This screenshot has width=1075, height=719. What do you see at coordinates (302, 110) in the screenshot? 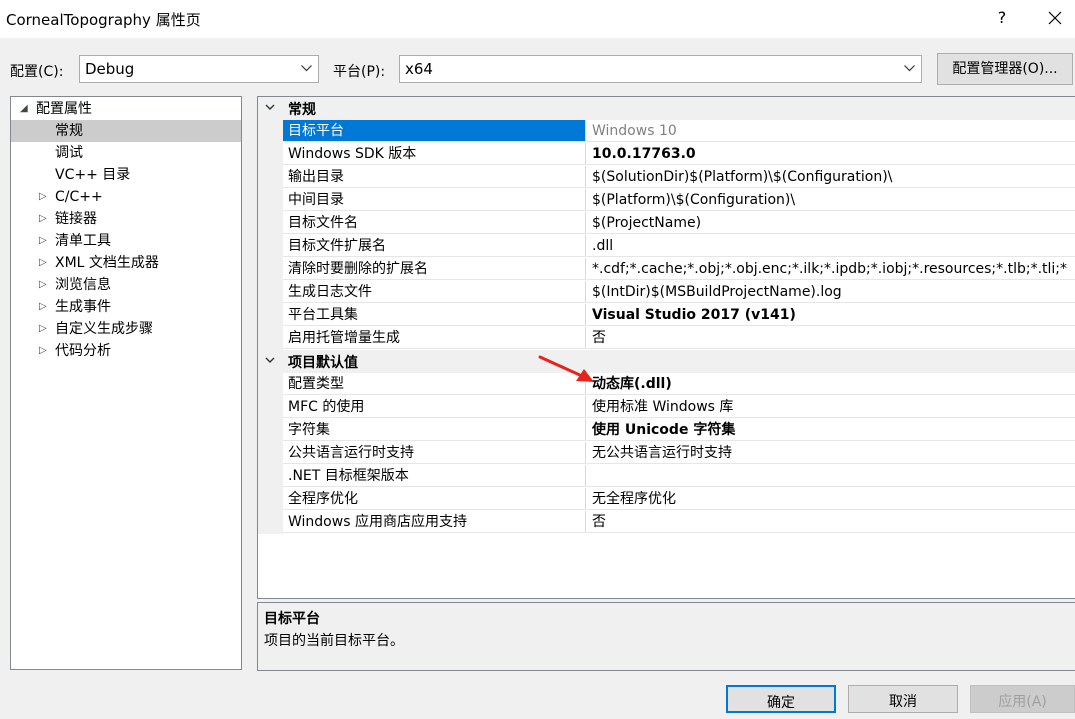
I see `section-title: 常规` at bounding box center [302, 110].